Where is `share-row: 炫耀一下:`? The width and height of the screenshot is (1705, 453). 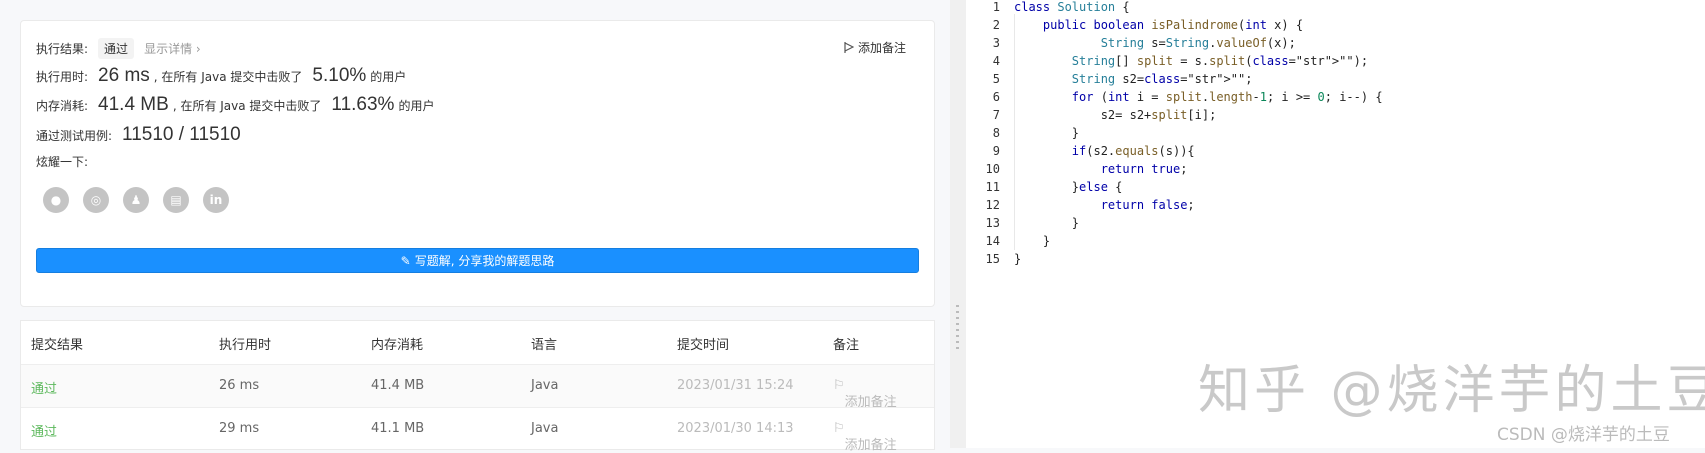 share-row: 炫耀一下: is located at coordinates (62, 161).